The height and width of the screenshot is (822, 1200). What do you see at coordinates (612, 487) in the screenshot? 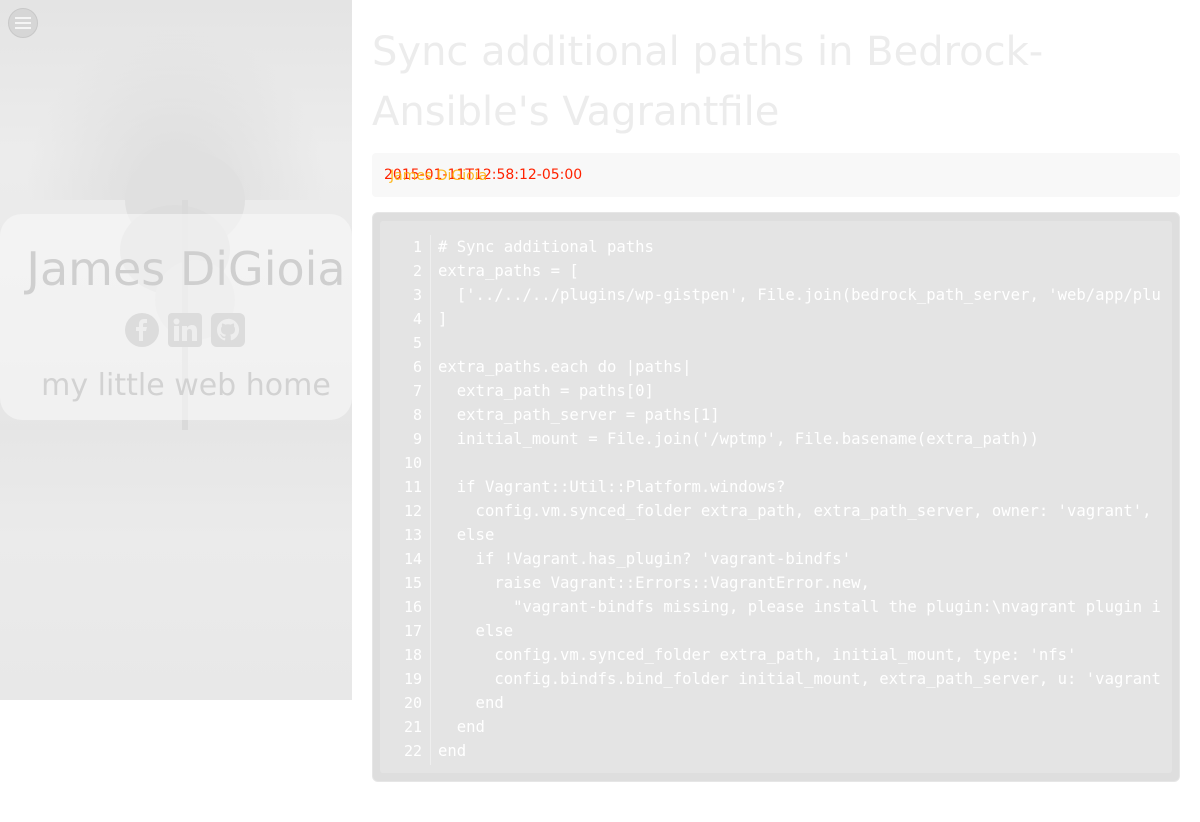
I see `code-line: if Vagrant::Util::Platform.windows?` at bounding box center [612, 487].